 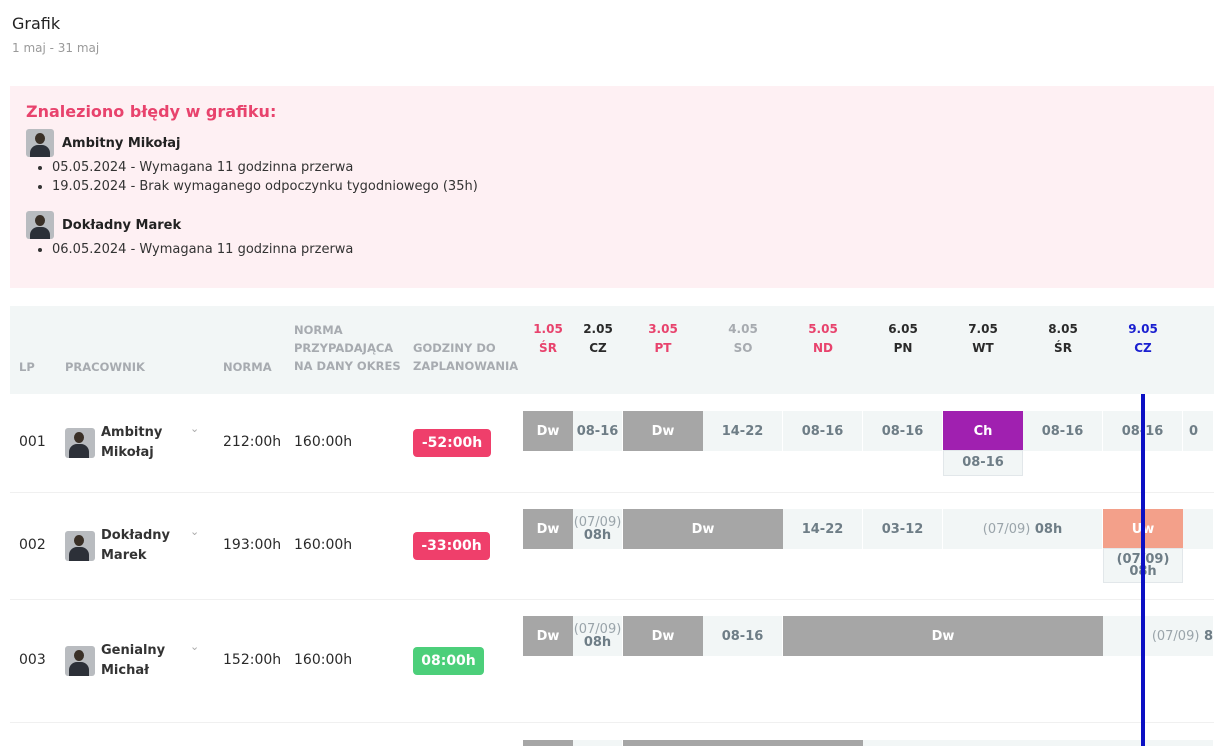 What do you see at coordinates (903, 339) in the screenshot?
I see `day-header: 6.05 PN` at bounding box center [903, 339].